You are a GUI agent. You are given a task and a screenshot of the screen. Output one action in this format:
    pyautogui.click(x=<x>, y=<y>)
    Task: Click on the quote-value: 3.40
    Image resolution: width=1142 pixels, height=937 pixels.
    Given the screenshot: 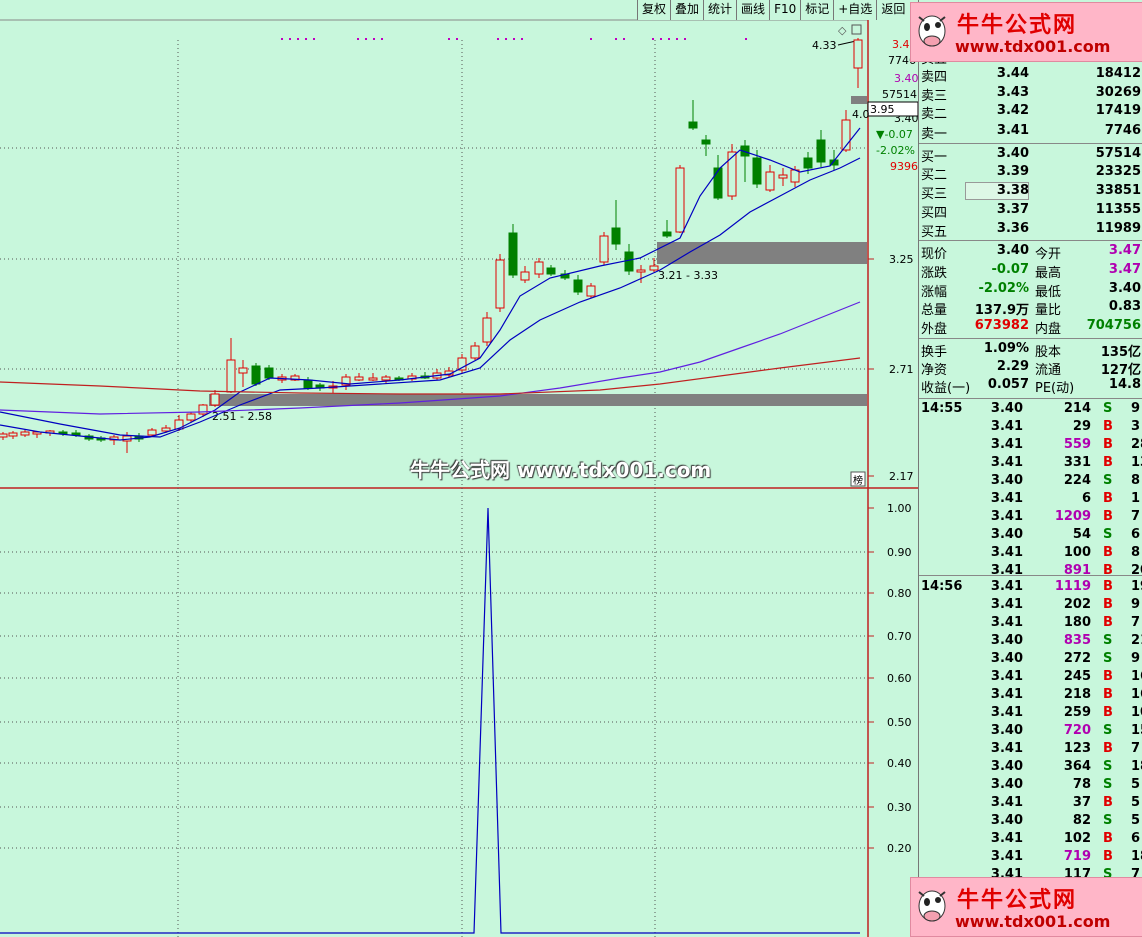 What is the action you would take?
    pyautogui.click(x=1012, y=250)
    